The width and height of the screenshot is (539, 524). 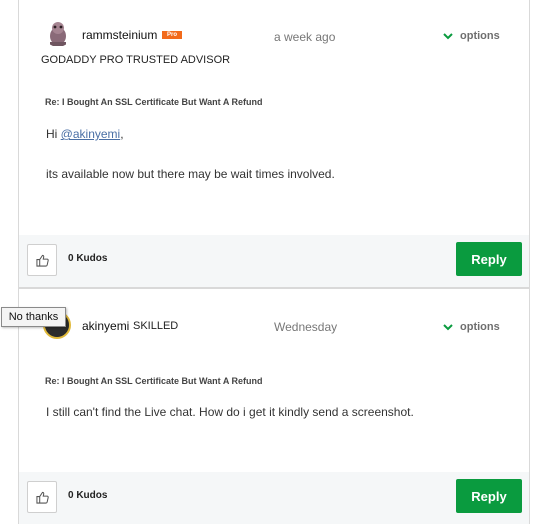 I want to click on post-body-greeting: Hi @akinyemi,, so click(x=85, y=134).